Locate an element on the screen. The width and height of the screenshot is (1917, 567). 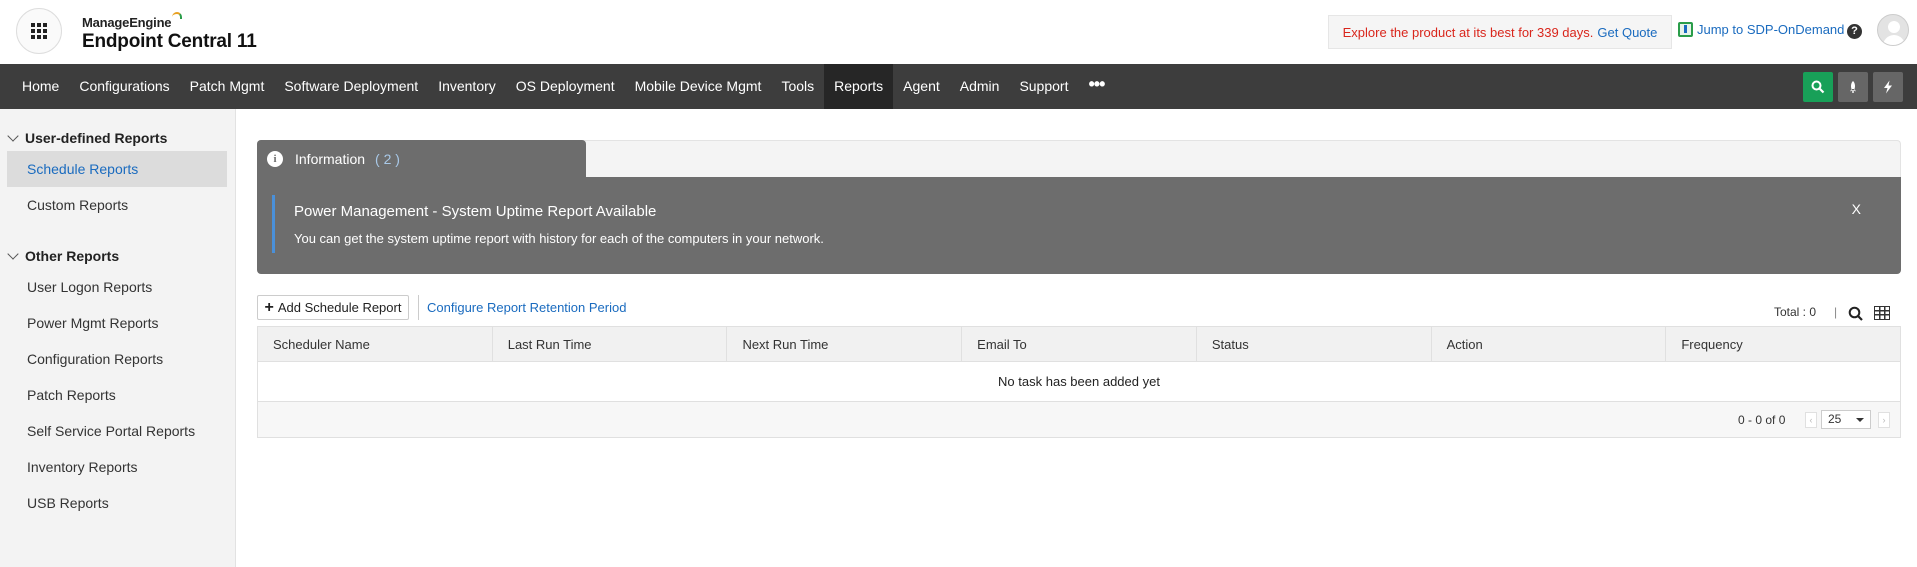
nav-agent: Agent is located at coordinates (921, 86).